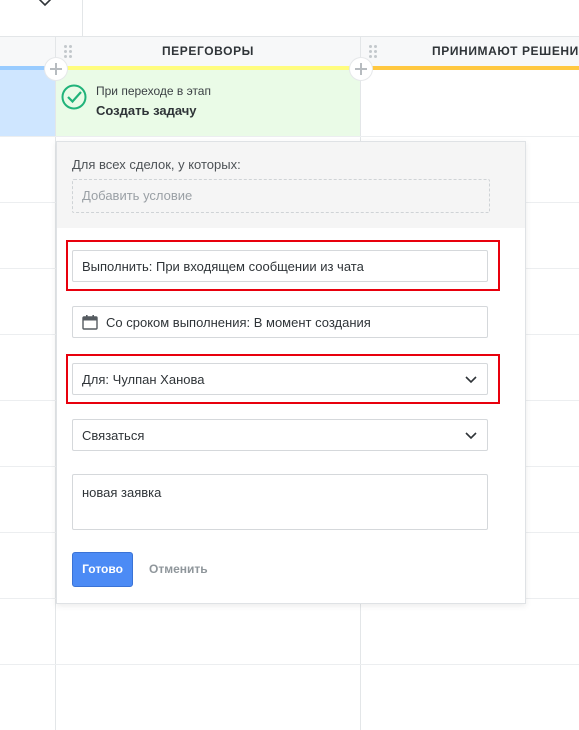 Image resolution: width=579 pixels, height=730 pixels. What do you see at coordinates (238, 322) in the screenshot?
I see `deadline-value: Со сроком выполнения: В момент создания` at bounding box center [238, 322].